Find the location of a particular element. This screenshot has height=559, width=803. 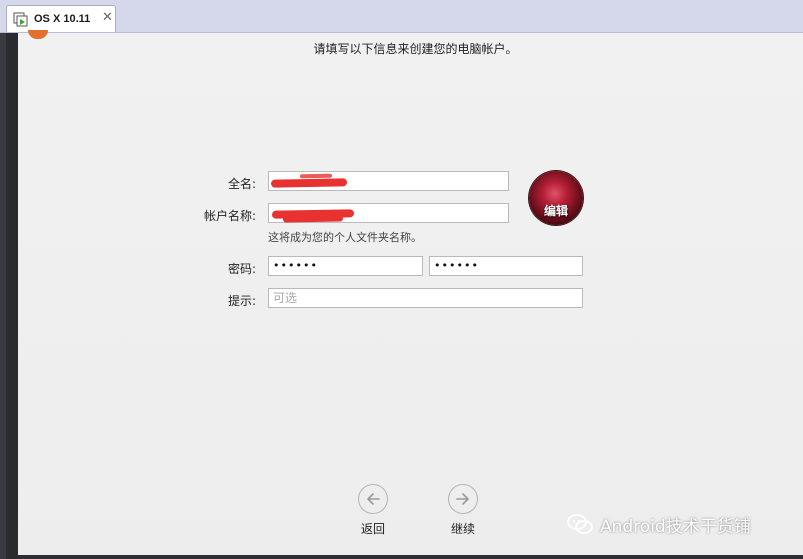

continue-button is located at coordinates (463, 499).